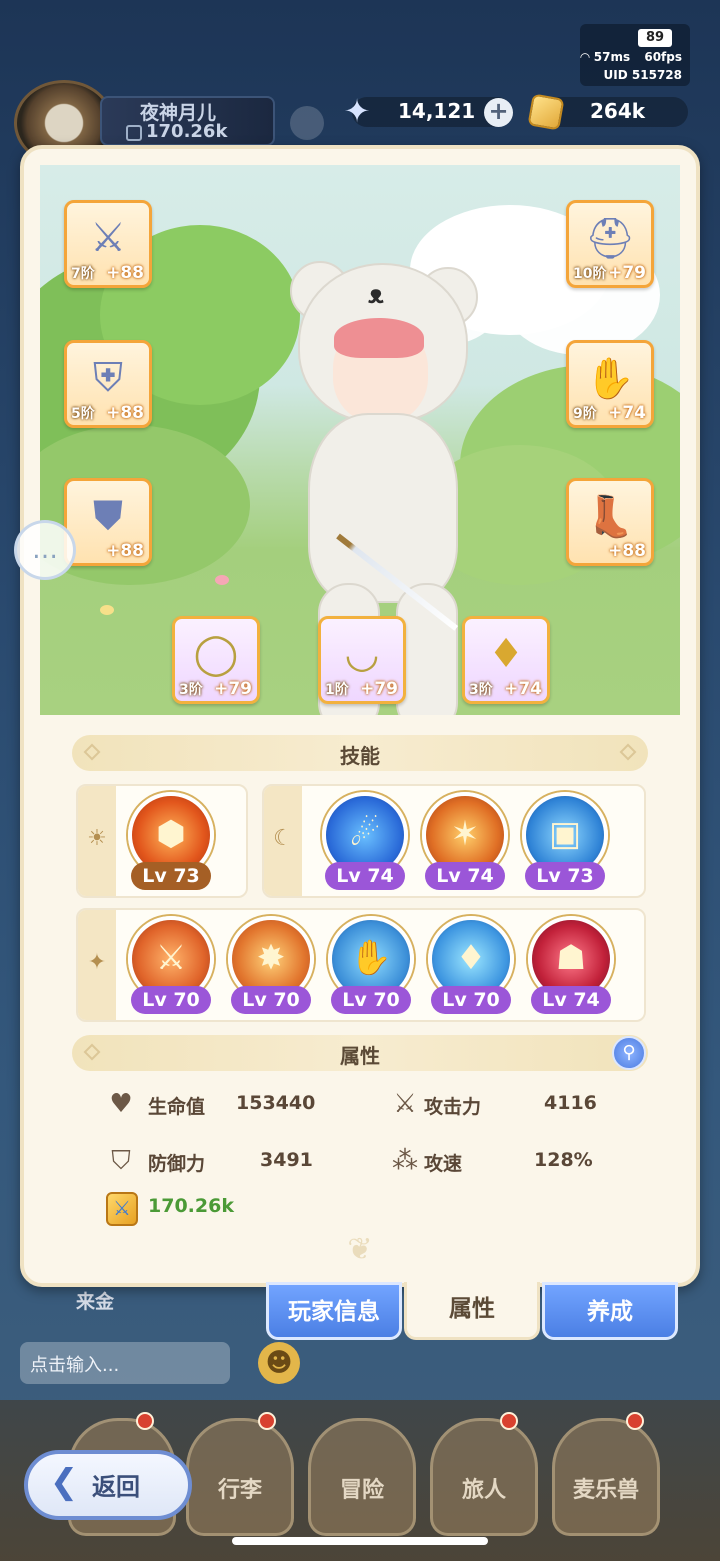 Image resolution: width=720 pixels, height=1561 pixels. Describe the element at coordinates (361, 1490) in the screenshot. I see `nav-adventure-label: 冒险` at that location.